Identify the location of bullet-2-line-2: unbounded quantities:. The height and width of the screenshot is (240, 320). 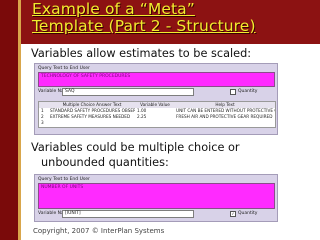
(105, 162).